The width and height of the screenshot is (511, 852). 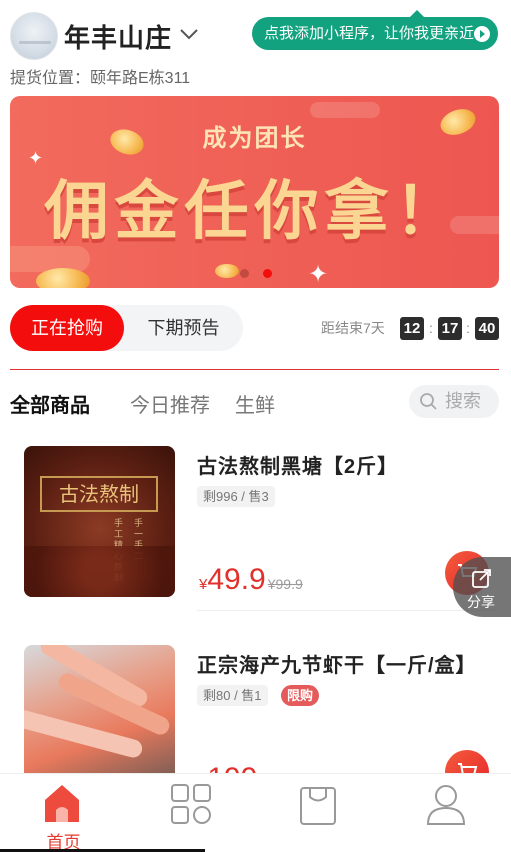 I want to click on tab-profile, so click(x=447, y=813).